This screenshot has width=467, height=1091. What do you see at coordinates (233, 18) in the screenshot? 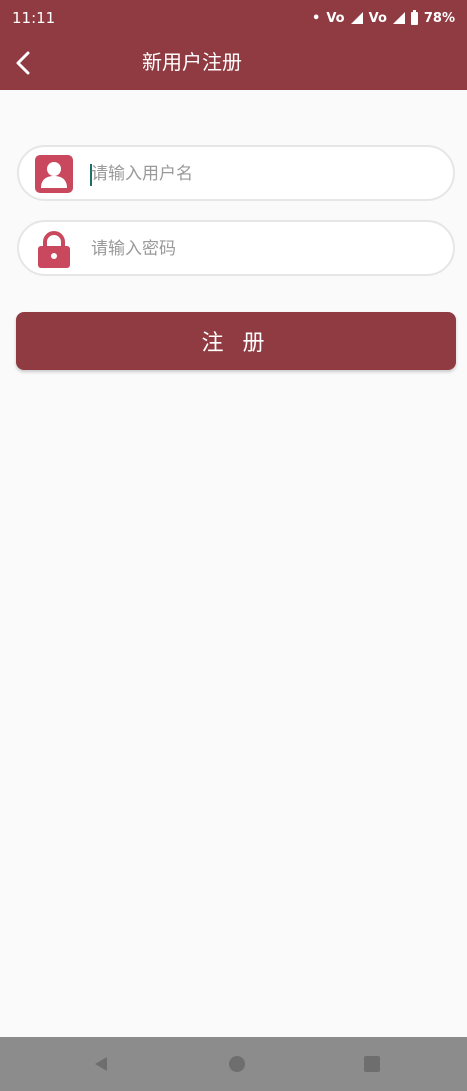
I see `status-bar: 11:11 • Vo Vo 78%` at bounding box center [233, 18].